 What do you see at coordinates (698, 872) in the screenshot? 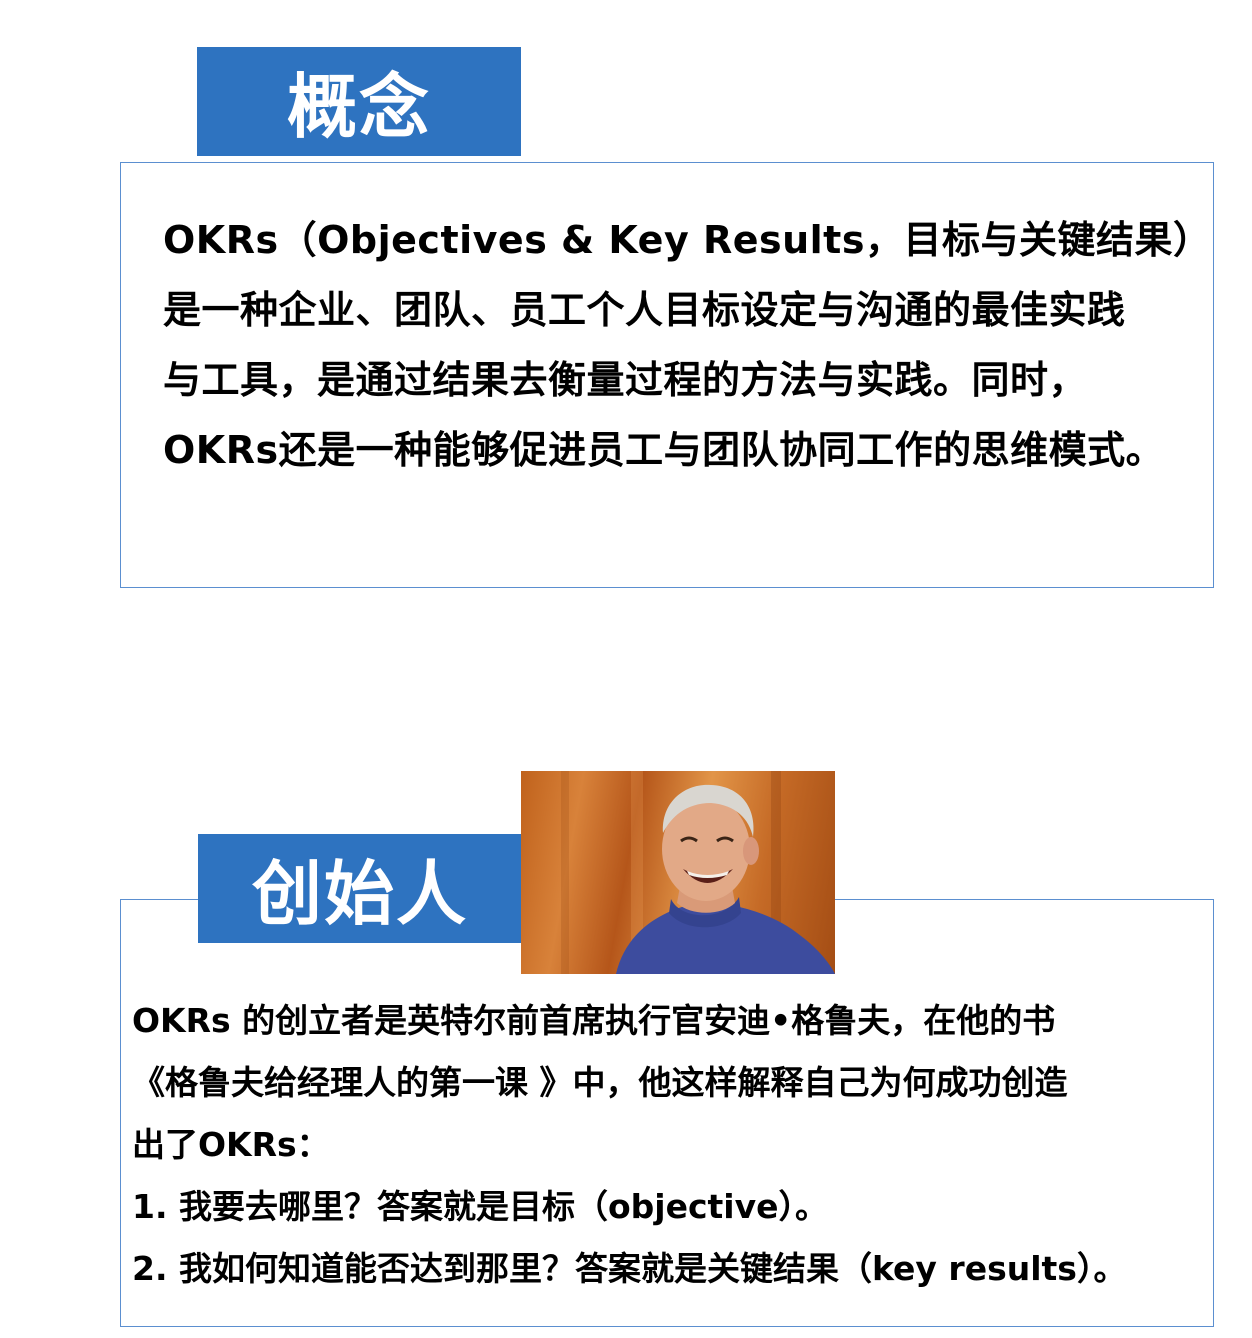
I see `person-portrait-icon` at bounding box center [698, 872].